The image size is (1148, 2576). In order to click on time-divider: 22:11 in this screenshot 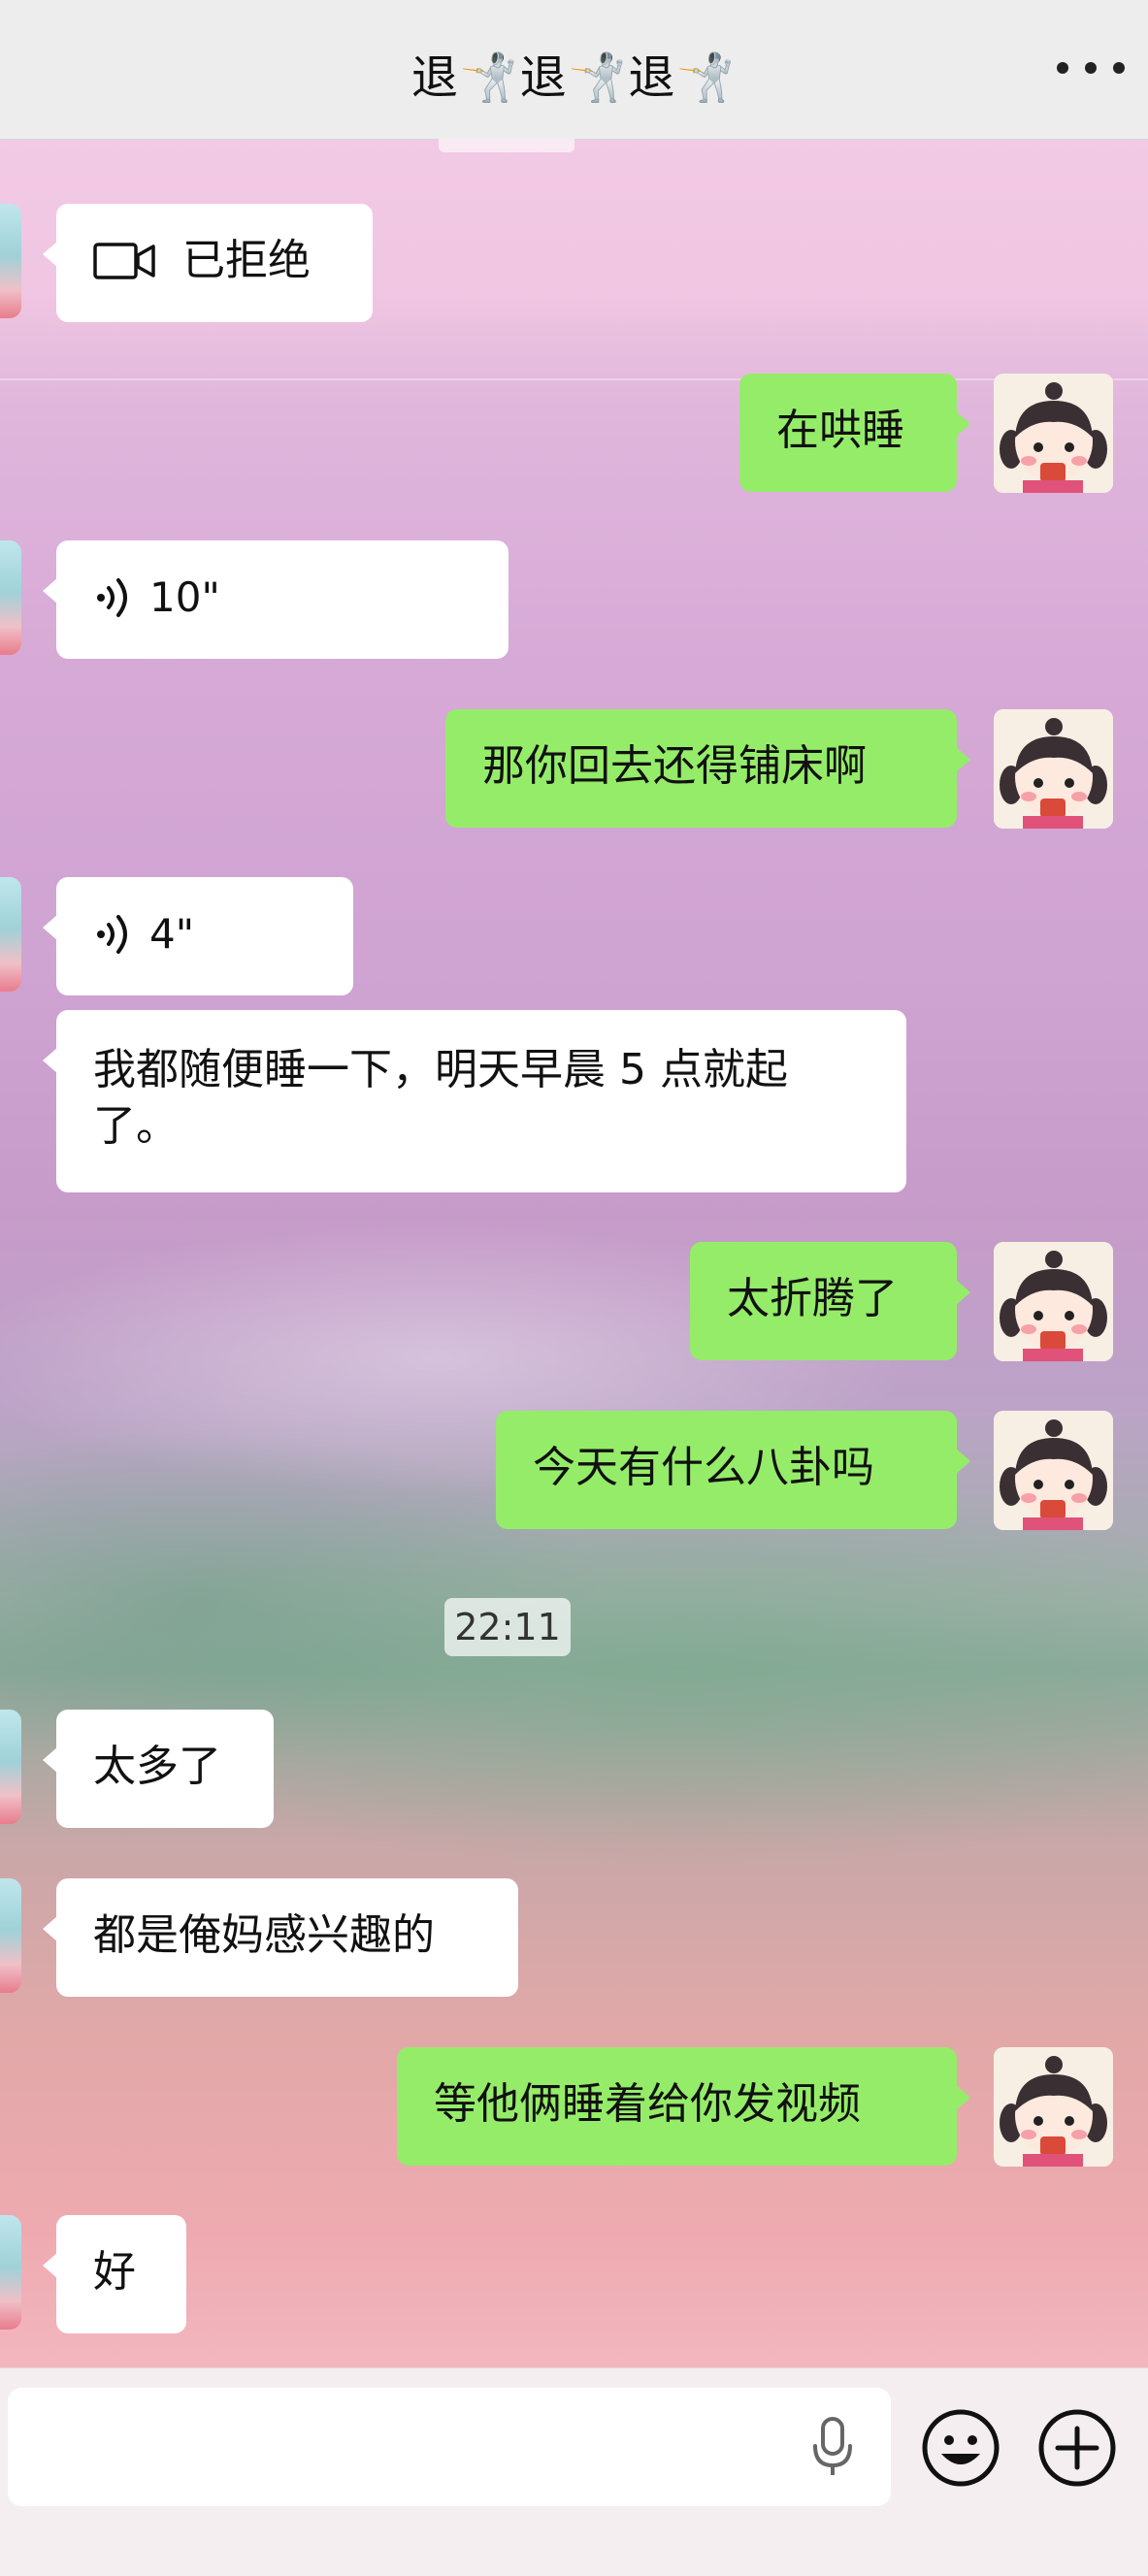, I will do `click(507, 1627)`.